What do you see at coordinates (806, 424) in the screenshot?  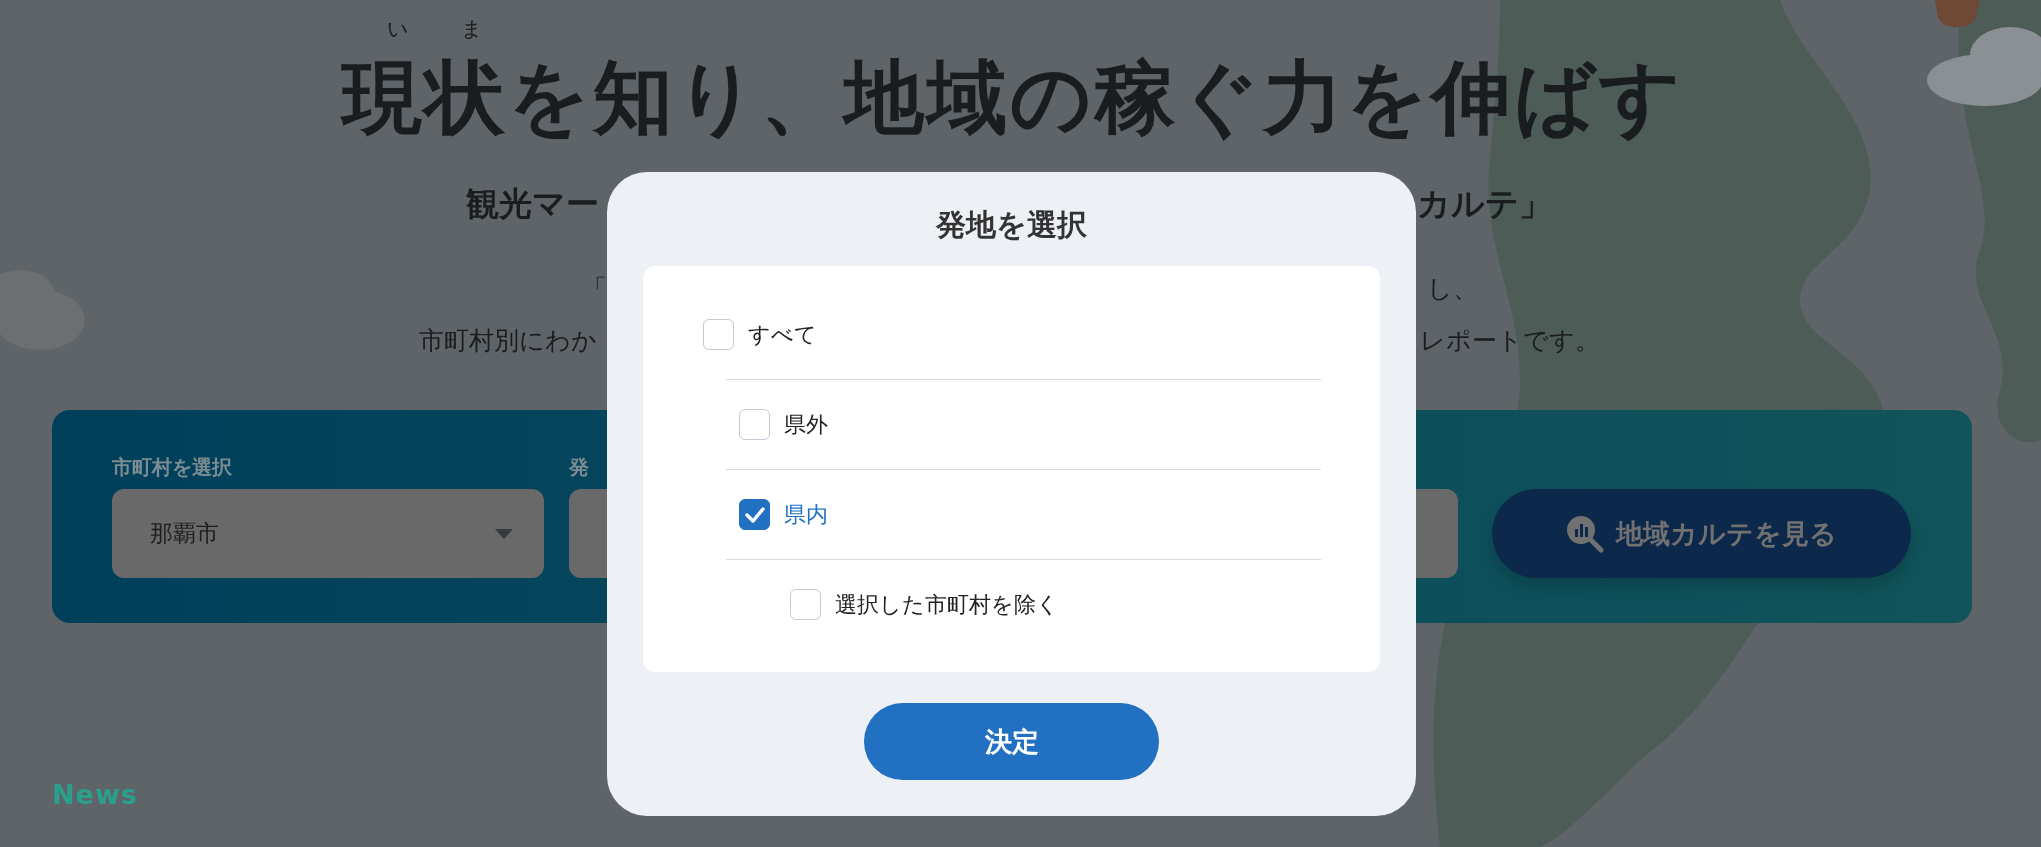 I see `option-label: 県外` at bounding box center [806, 424].